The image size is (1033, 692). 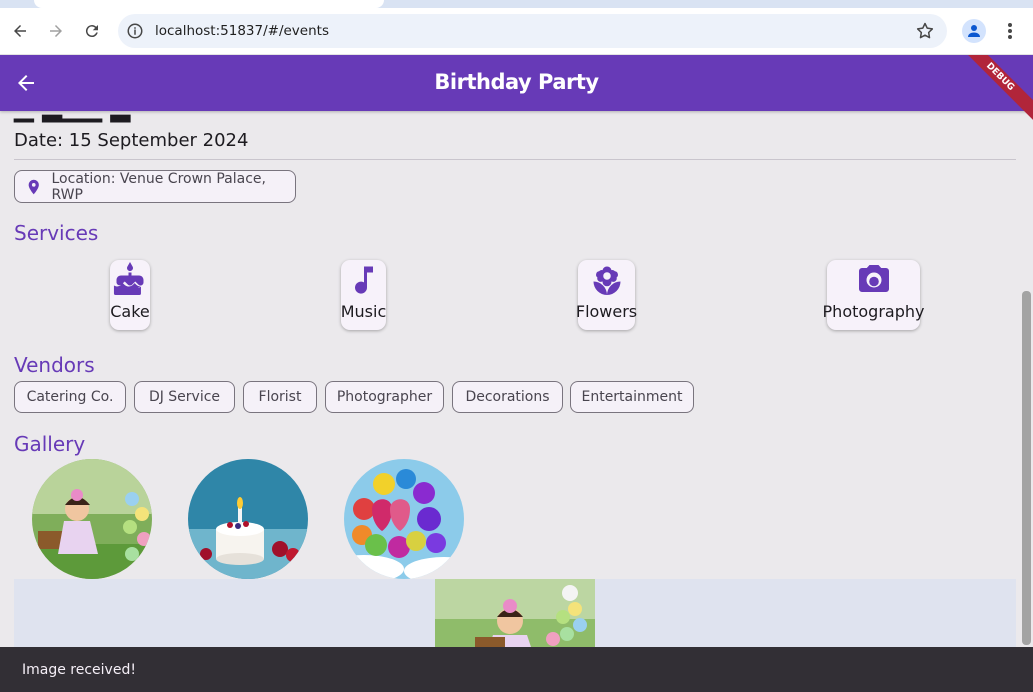 What do you see at coordinates (128, 278) in the screenshot?
I see `cake-icon` at bounding box center [128, 278].